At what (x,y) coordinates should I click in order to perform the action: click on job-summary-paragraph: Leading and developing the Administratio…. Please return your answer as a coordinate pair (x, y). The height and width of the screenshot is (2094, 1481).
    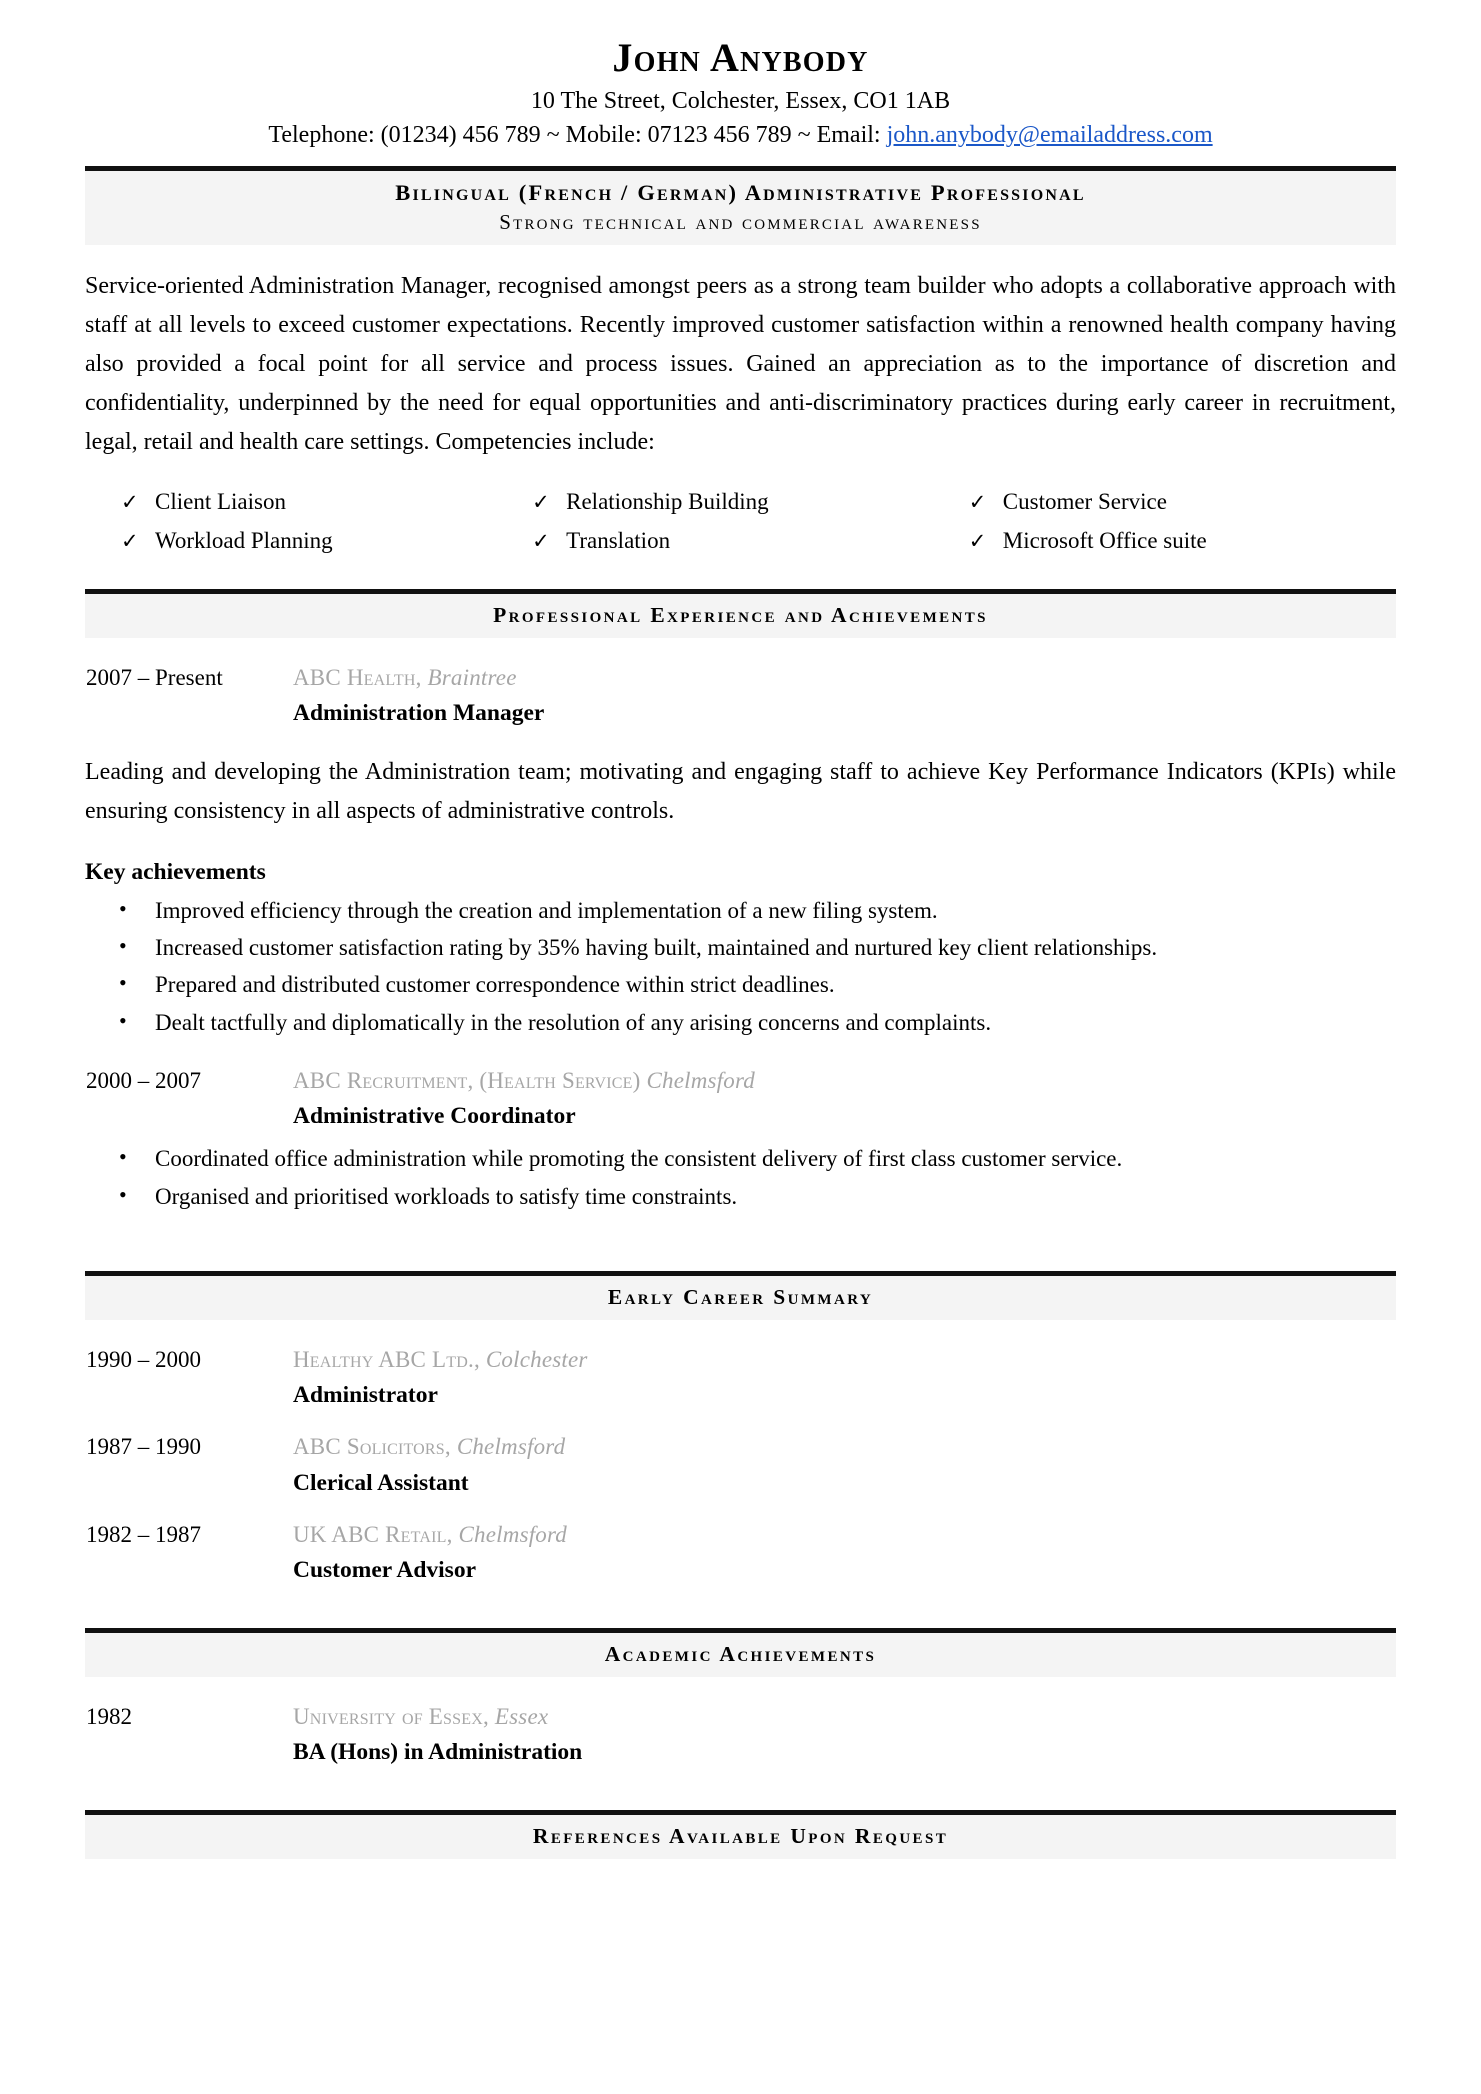
    Looking at the image, I should click on (740, 791).